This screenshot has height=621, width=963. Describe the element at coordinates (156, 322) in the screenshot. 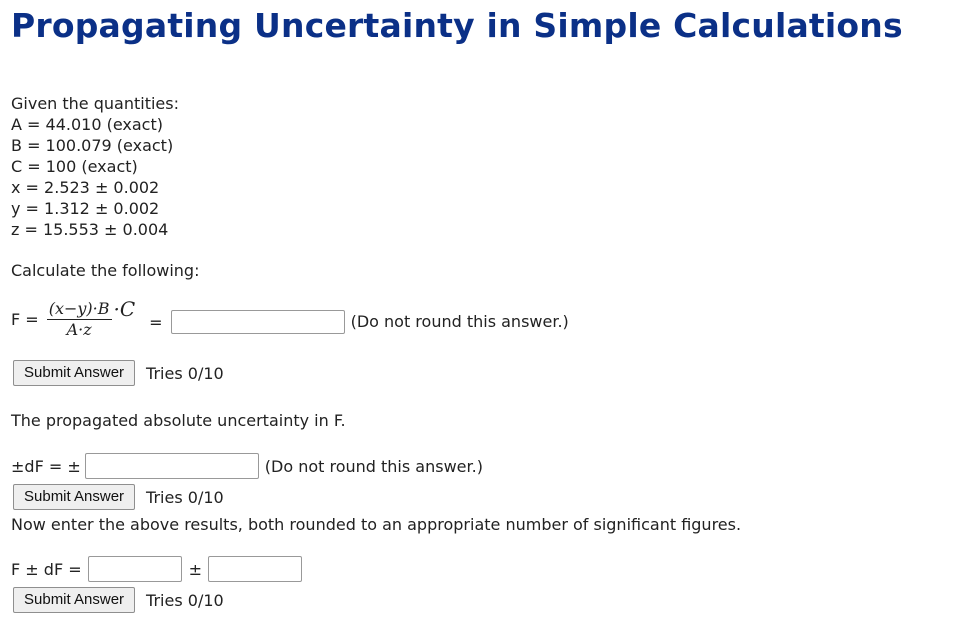

I see `formula-equals: =` at that location.